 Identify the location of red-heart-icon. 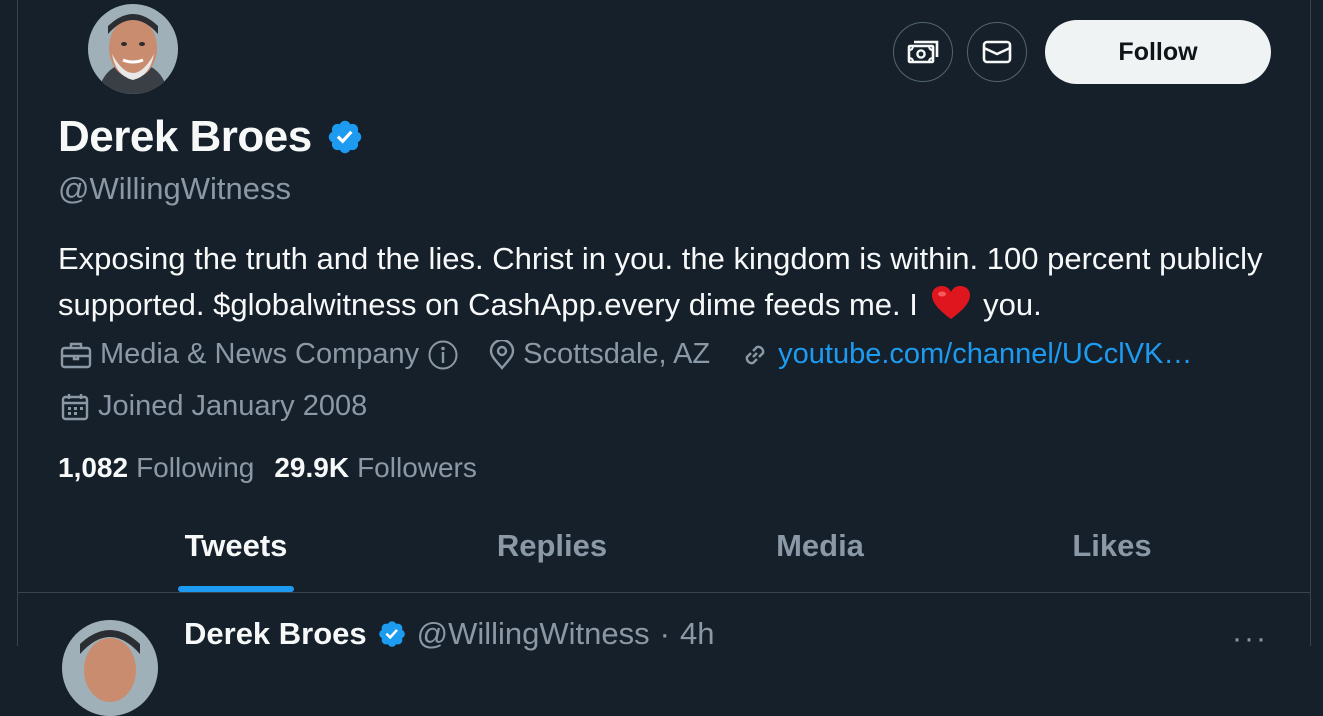
(950, 302).